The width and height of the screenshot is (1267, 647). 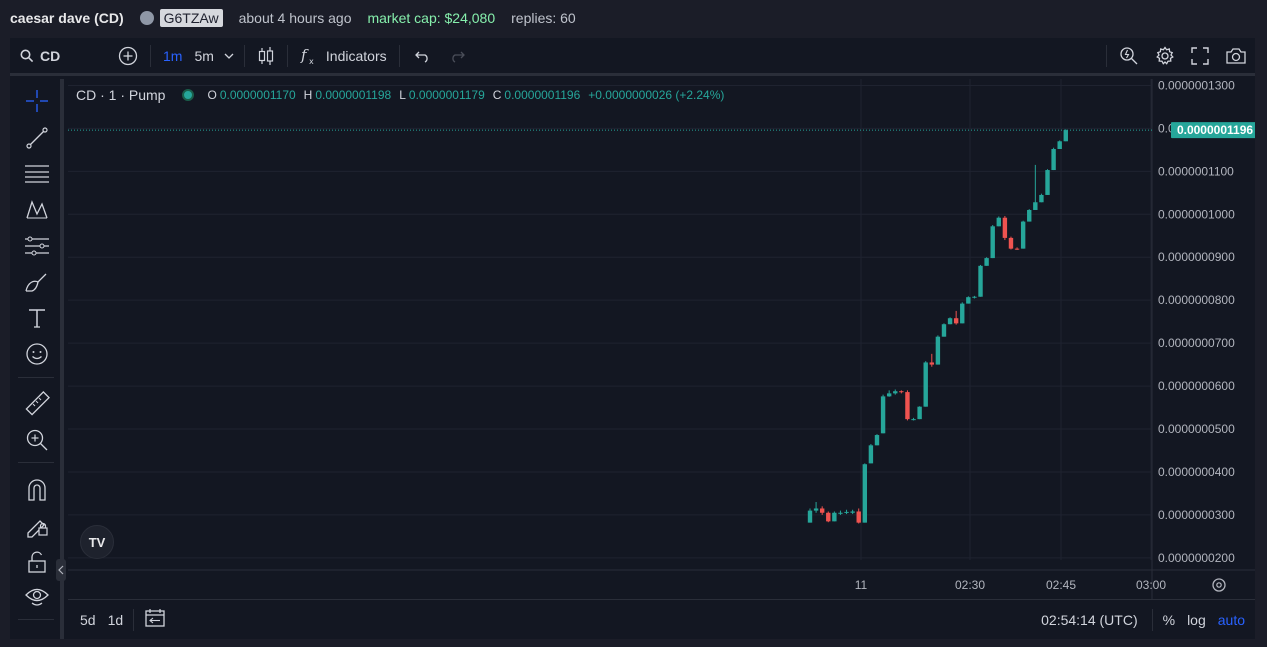 I want to click on brush-tool, so click(x=37, y=282).